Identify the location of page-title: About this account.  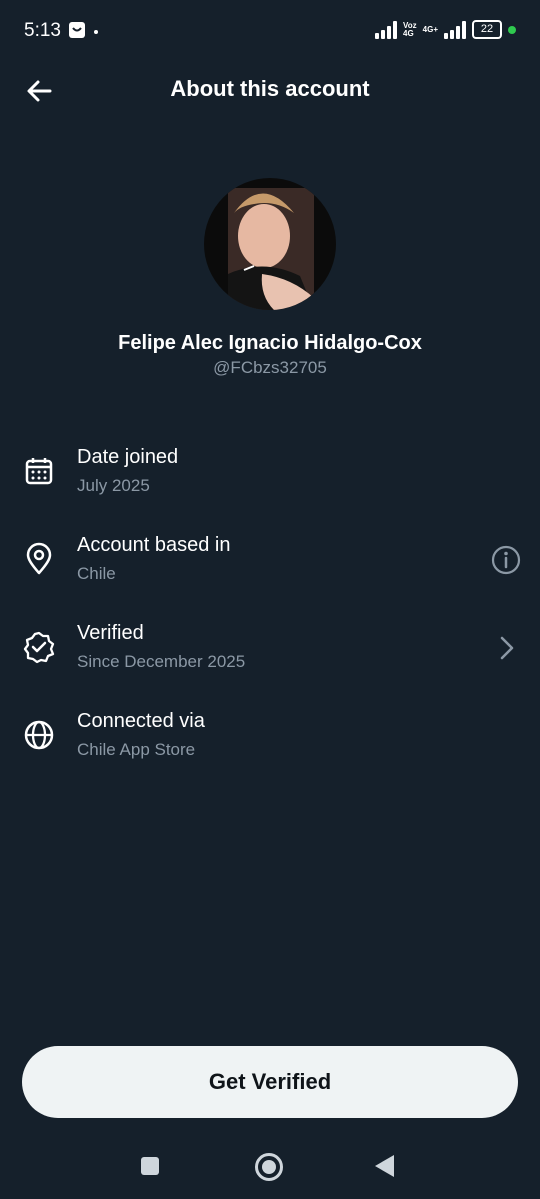
(270, 88).